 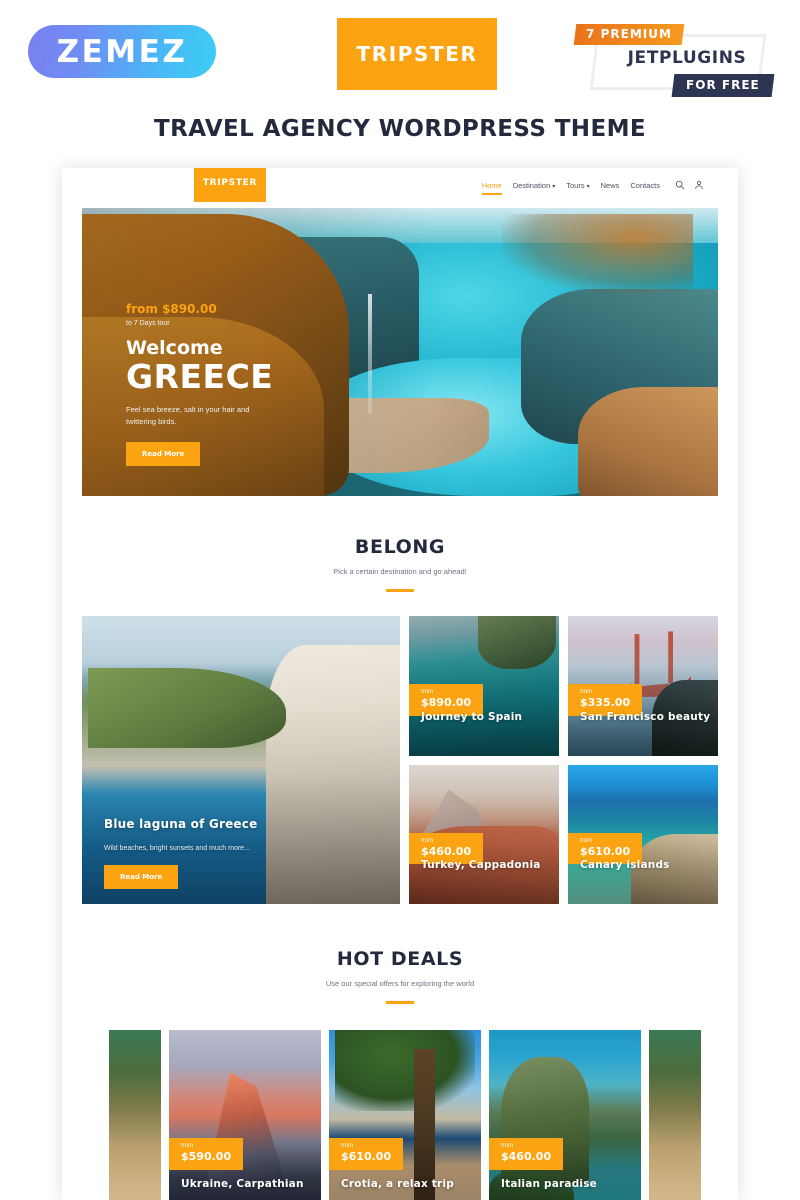 What do you see at coordinates (549, 1184) in the screenshot?
I see `card-title: Italian paradise` at bounding box center [549, 1184].